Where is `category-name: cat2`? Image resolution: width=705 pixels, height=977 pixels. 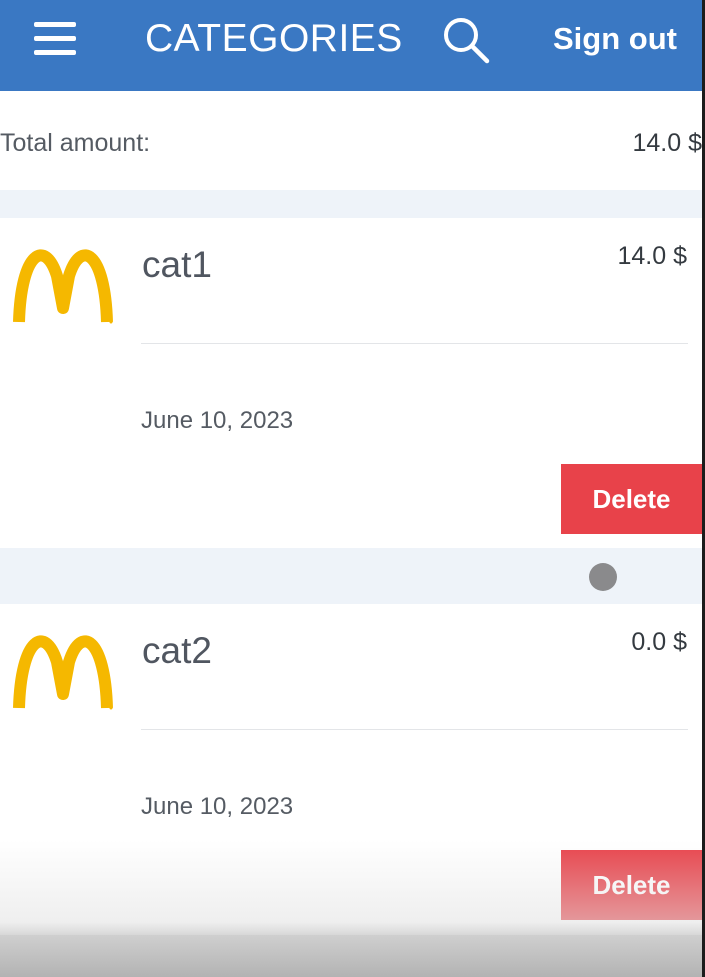
category-name: cat2 is located at coordinates (177, 650).